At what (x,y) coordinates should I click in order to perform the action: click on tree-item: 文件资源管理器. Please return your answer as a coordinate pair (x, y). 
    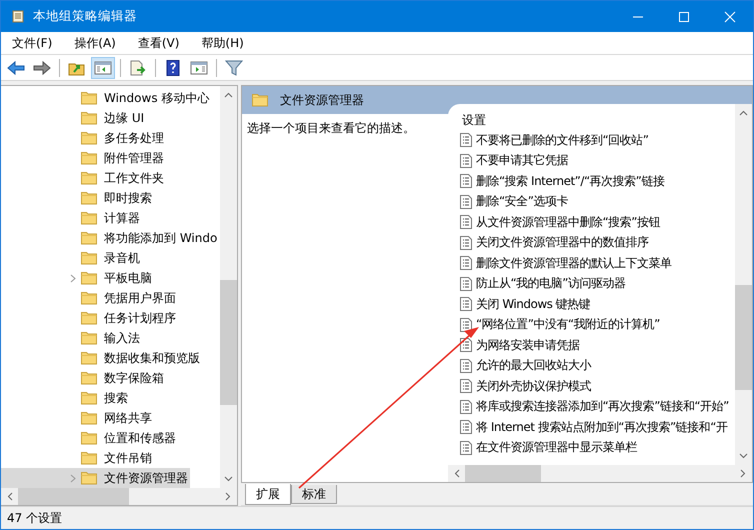
    Looking at the image, I should click on (95, 478).